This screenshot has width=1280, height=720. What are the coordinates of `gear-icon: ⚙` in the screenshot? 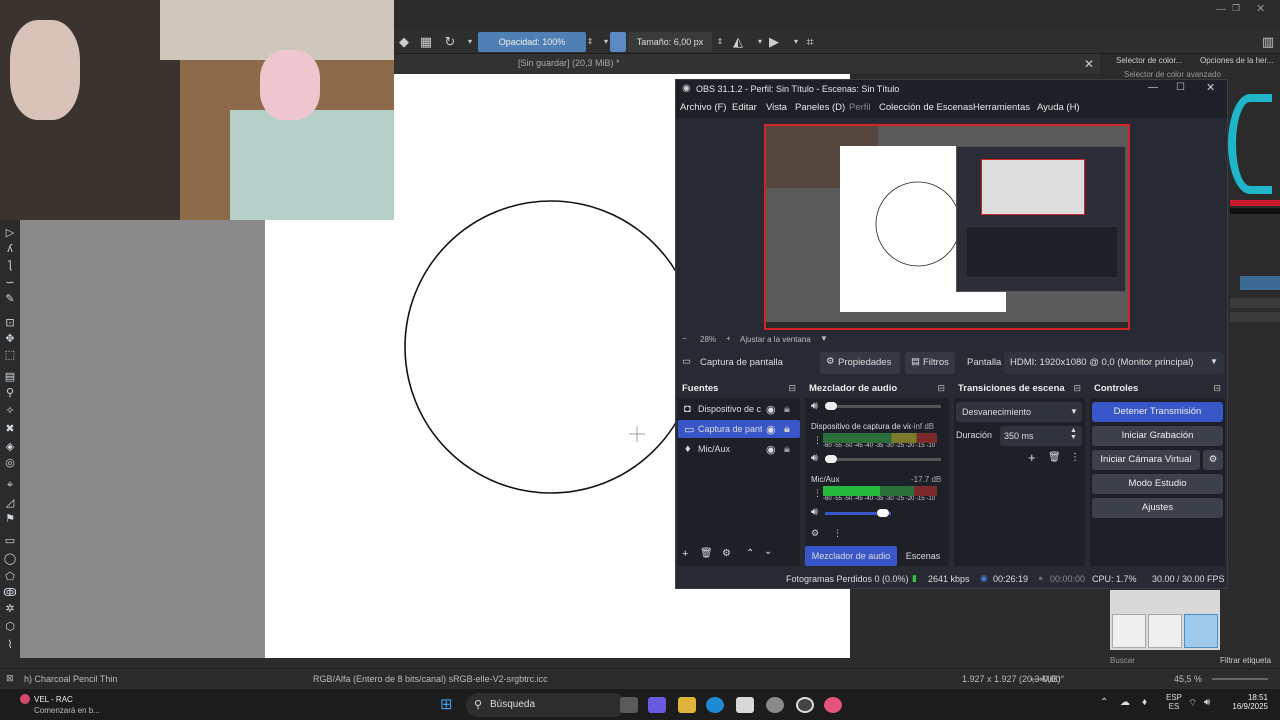 It's located at (726, 553).